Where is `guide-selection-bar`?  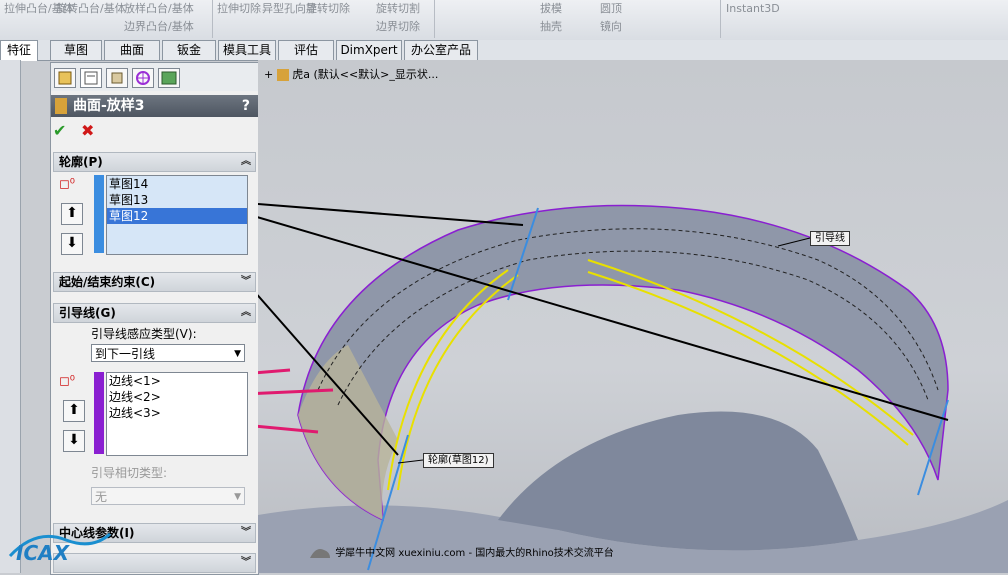 guide-selection-bar is located at coordinates (99, 413).